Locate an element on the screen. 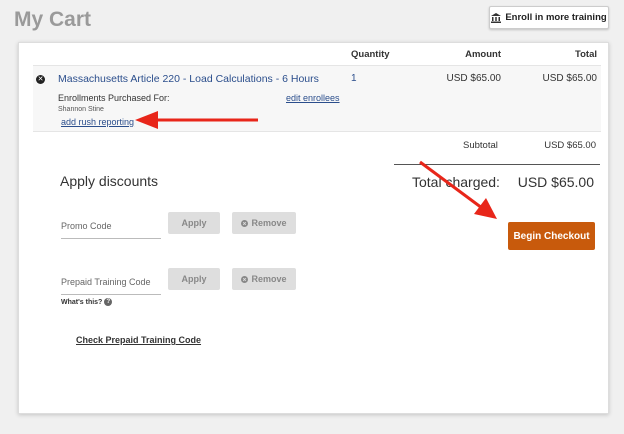 Image resolution: width=624 pixels, height=434 pixels. total-divider is located at coordinates (497, 164).